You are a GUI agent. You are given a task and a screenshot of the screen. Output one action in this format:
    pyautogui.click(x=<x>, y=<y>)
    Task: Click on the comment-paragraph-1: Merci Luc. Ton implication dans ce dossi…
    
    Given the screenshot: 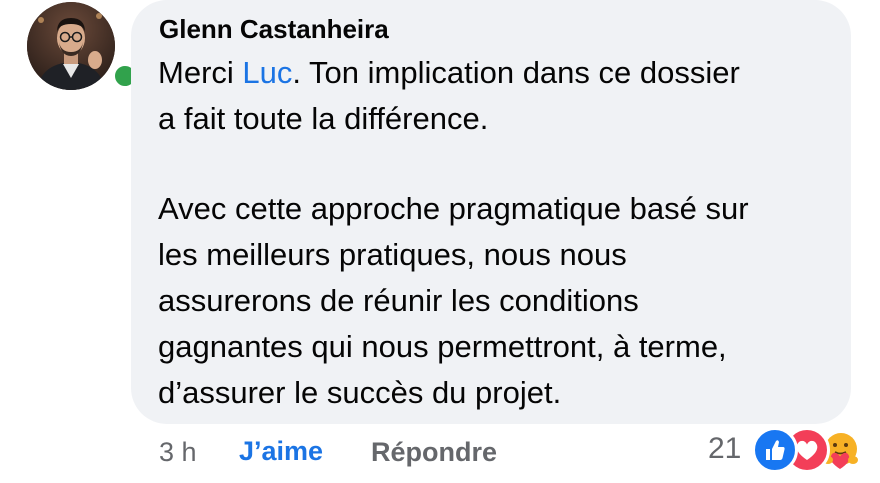 What is the action you would take?
    pyautogui.click(x=449, y=96)
    